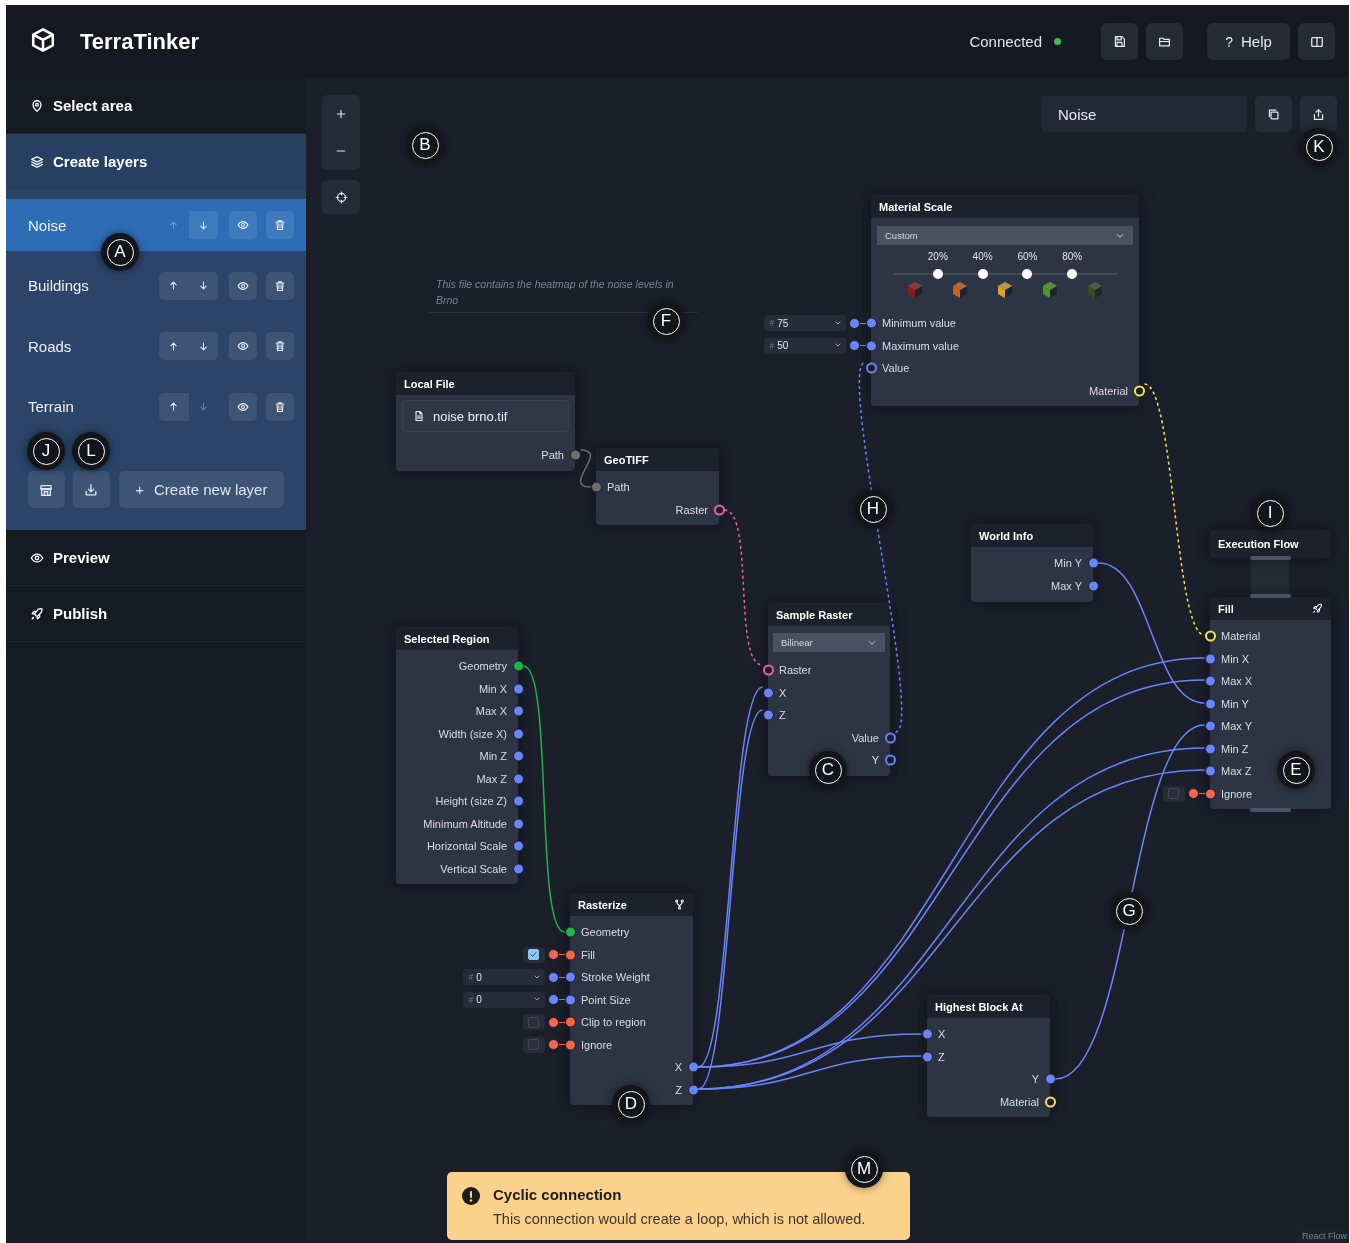 Image resolution: width=1350 pixels, height=1243 pixels. I want to click on duplicate-button, so click(1273, 114).